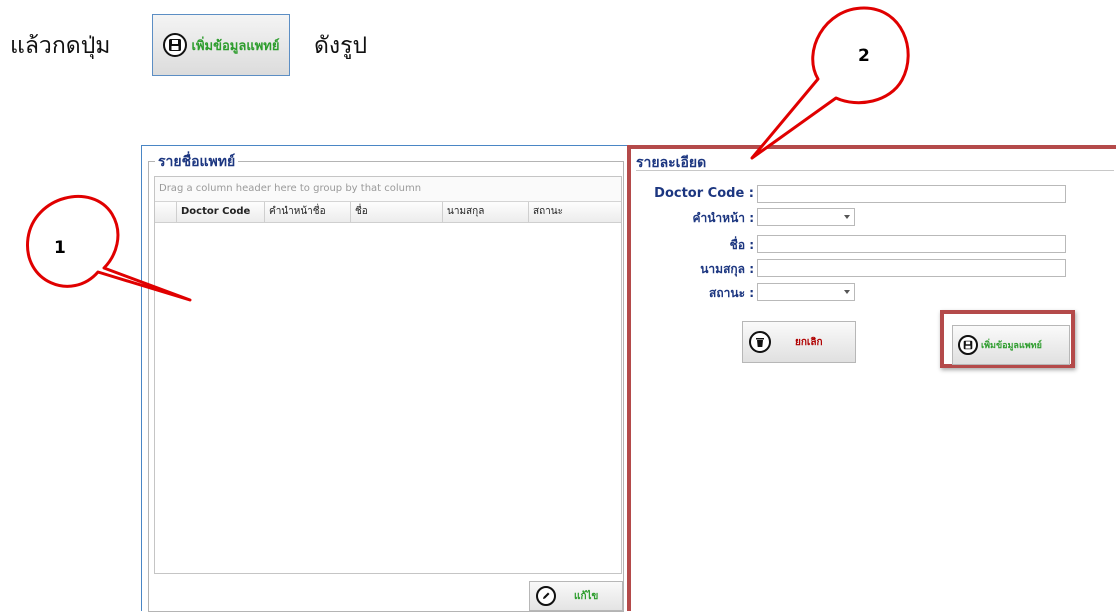 The width and height of the screenshot is (1116, 612). What do you see at coordinates (727, 269) in the screenshot?
I see `last-name-label: นามสกุล :` at bounding box center [727, 269].